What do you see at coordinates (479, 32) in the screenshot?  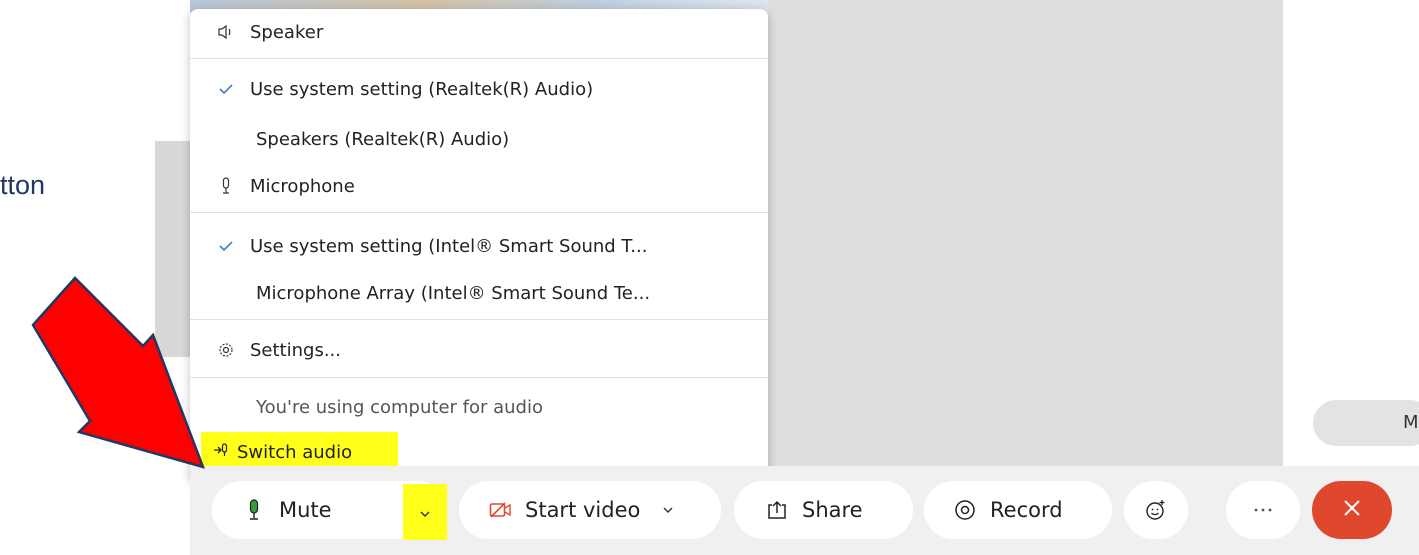 I see `speaker-section-header: Speaker` at bounding box center [479, 32].